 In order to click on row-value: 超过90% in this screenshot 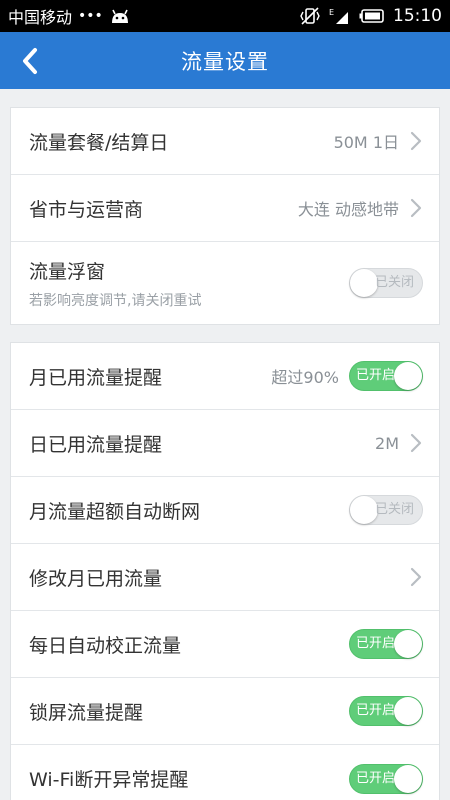, I will do `click(305, 377)`.